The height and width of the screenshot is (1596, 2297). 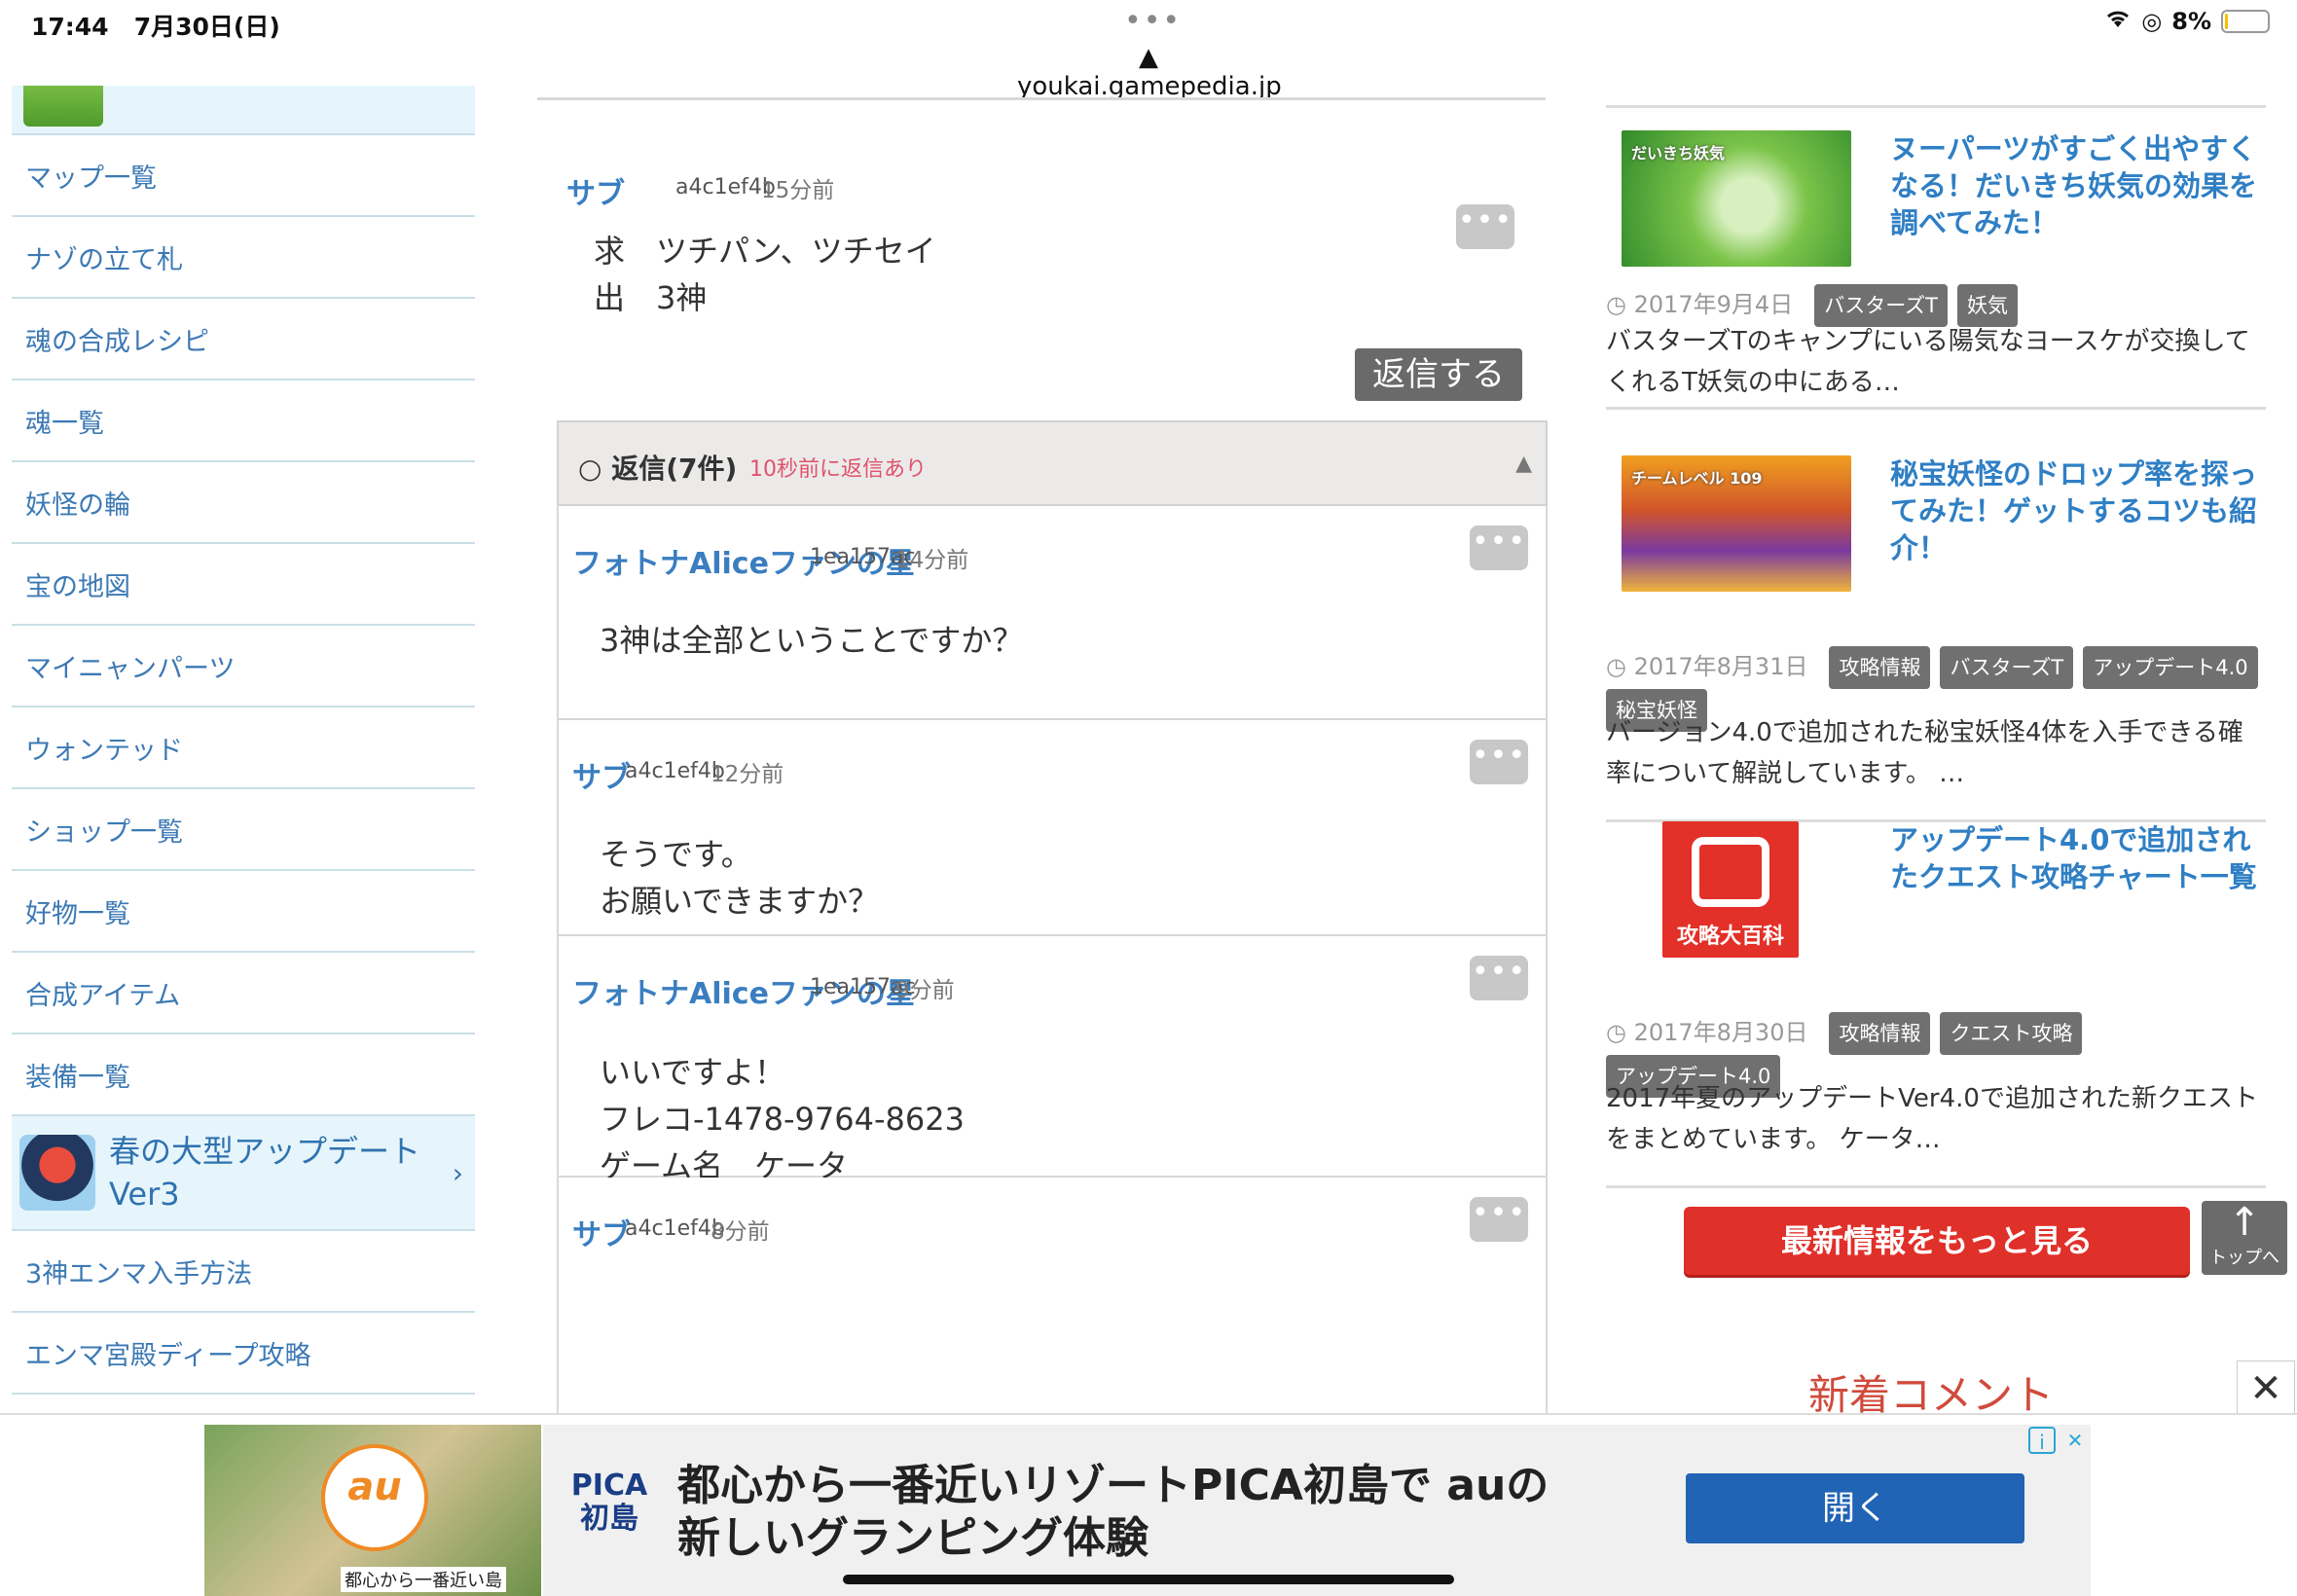 What do you see at coordinates (2191, 21) in the screenshot?
I see `battery-percent: 8%` at bounding box center [2191, 21].